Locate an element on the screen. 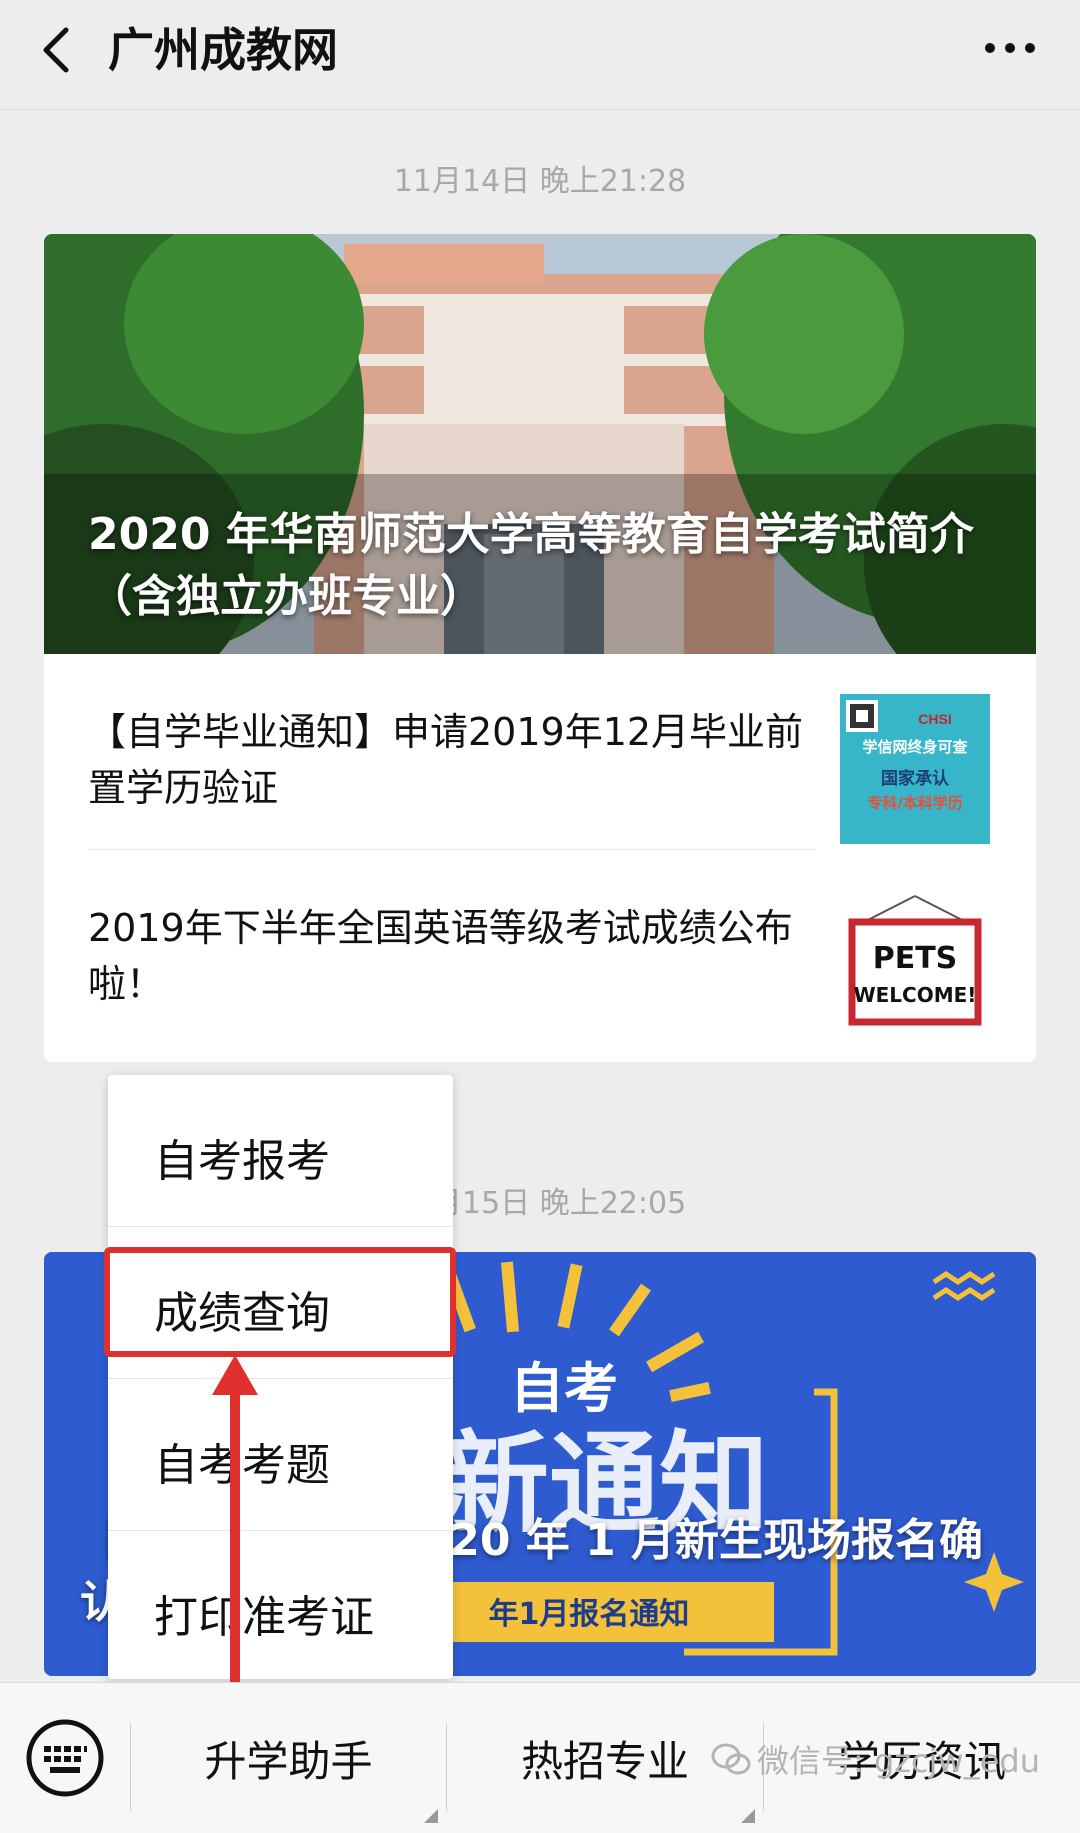 The height and width of the screenshot is (1833, 1080). top-navbar: 广州成教网 is located at coordinates (540, 55).